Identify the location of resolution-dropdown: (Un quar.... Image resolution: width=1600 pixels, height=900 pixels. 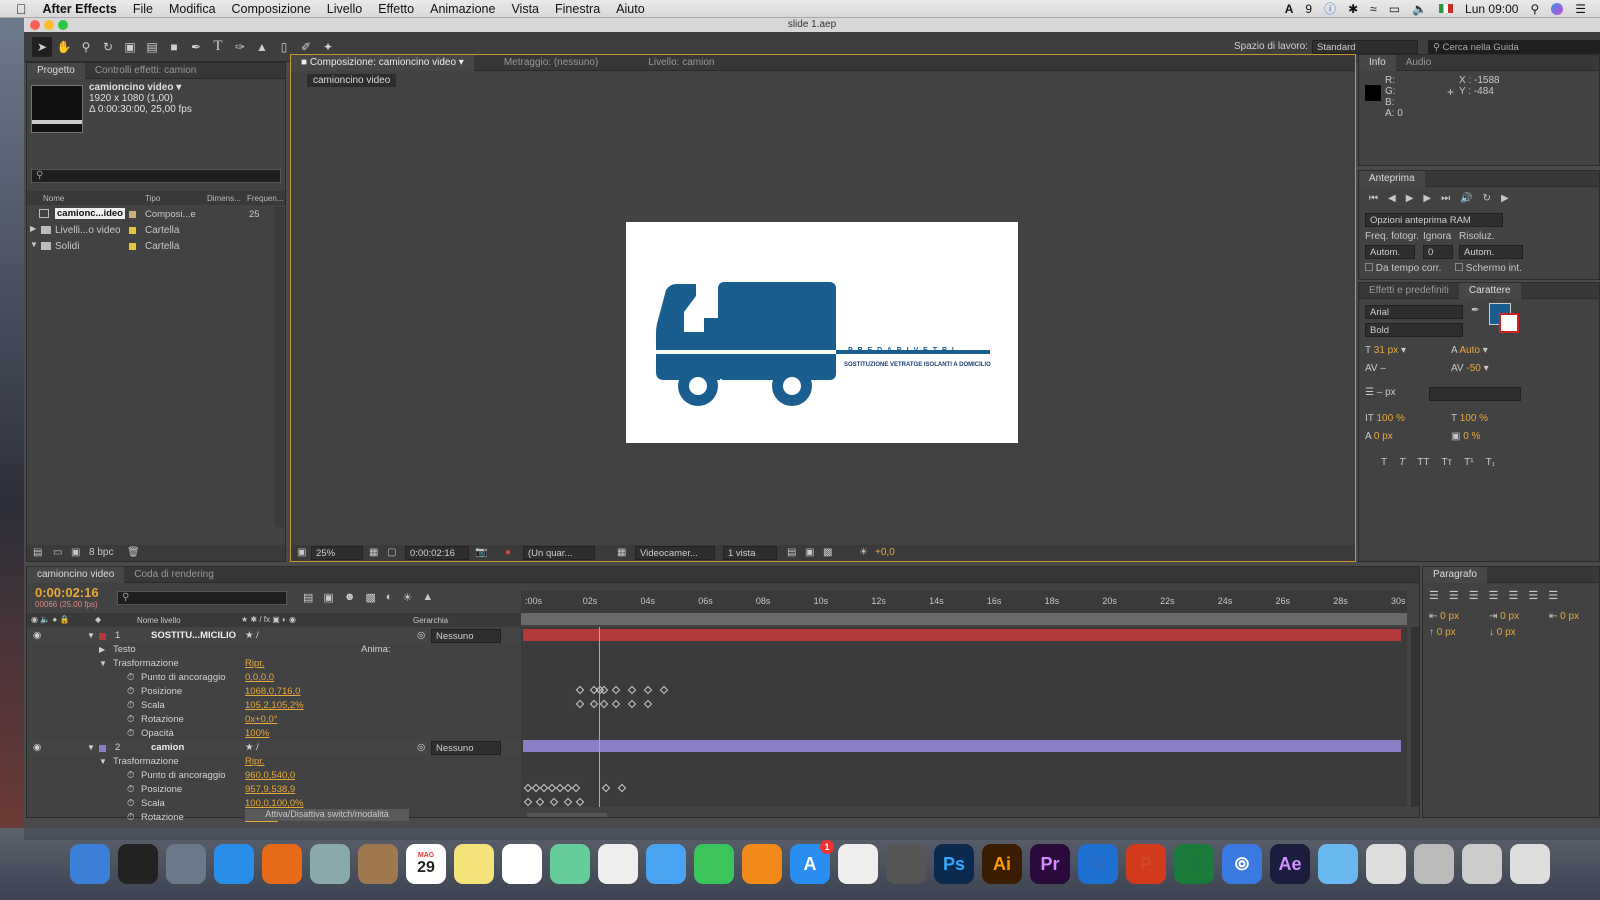
(559, 553).